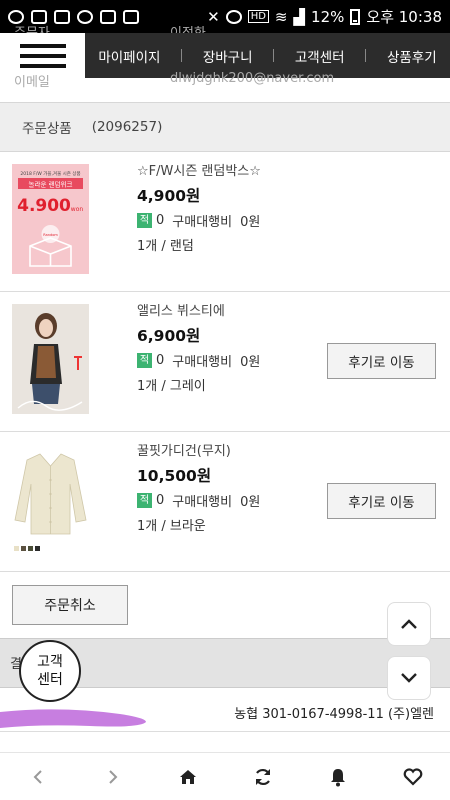 The width and height of the screenshot is (450, 800). I want to click on bell-icon, so click(337, 777).